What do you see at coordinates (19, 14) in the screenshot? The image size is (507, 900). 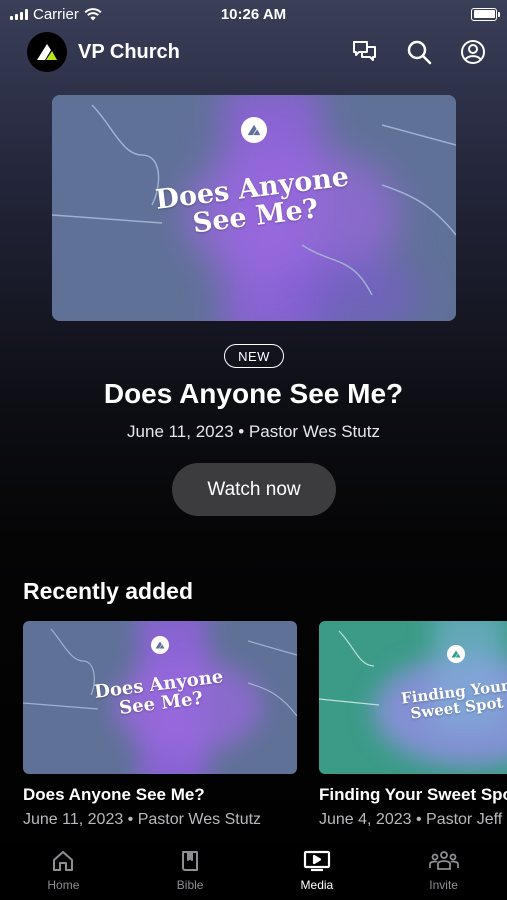 I see `signal-icon` at bounding box center [19, 14].